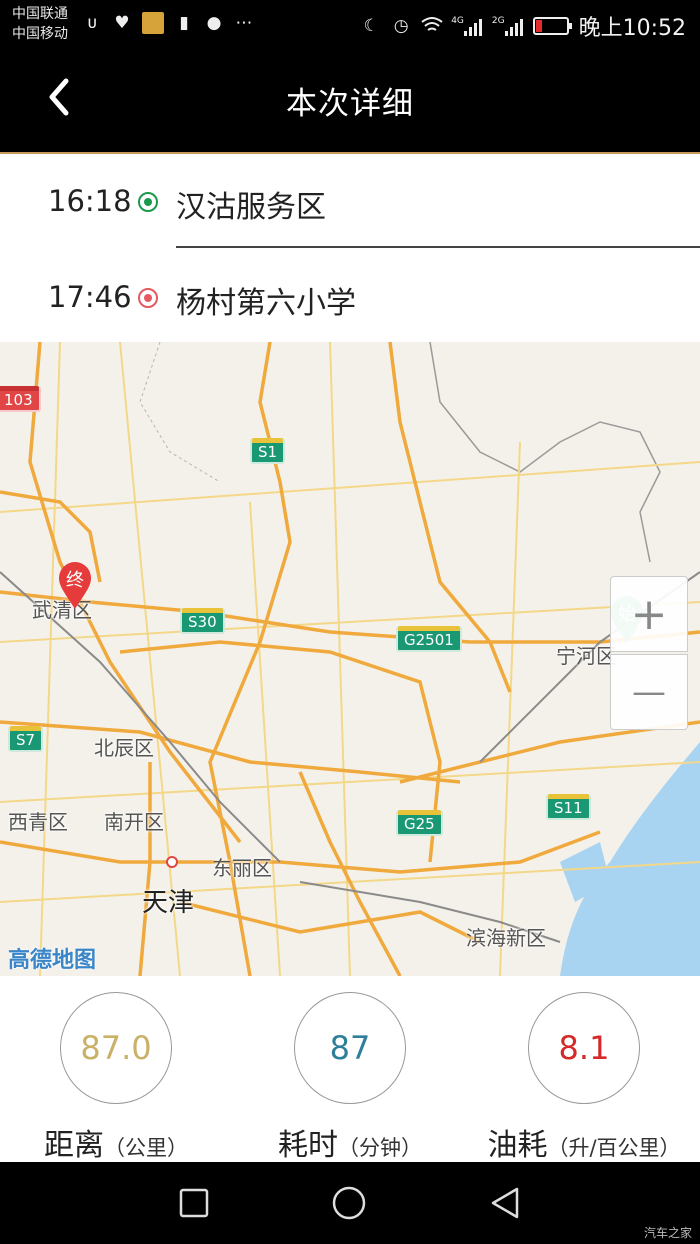 The image size is (700, 1244). What do you see at coordinates (401, 26) in the screenshot?
I see `alarm-icon: ◷` at bounding box center [401, 26].